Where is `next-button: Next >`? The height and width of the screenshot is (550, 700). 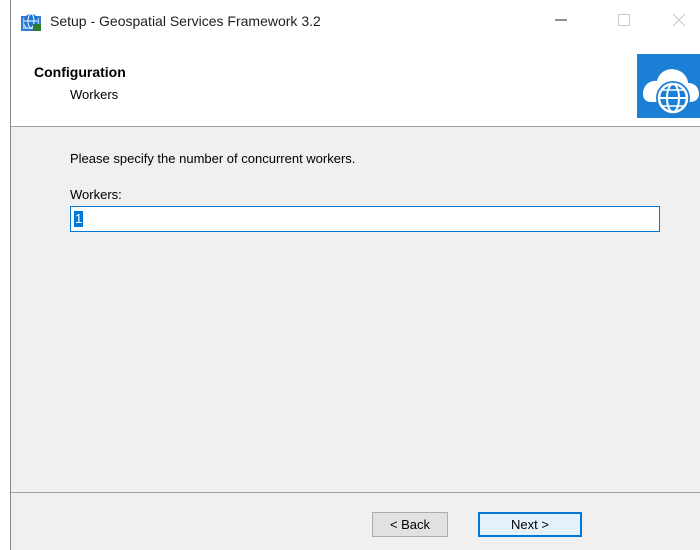
next-button: Next > is located at coordinates (530, 524).